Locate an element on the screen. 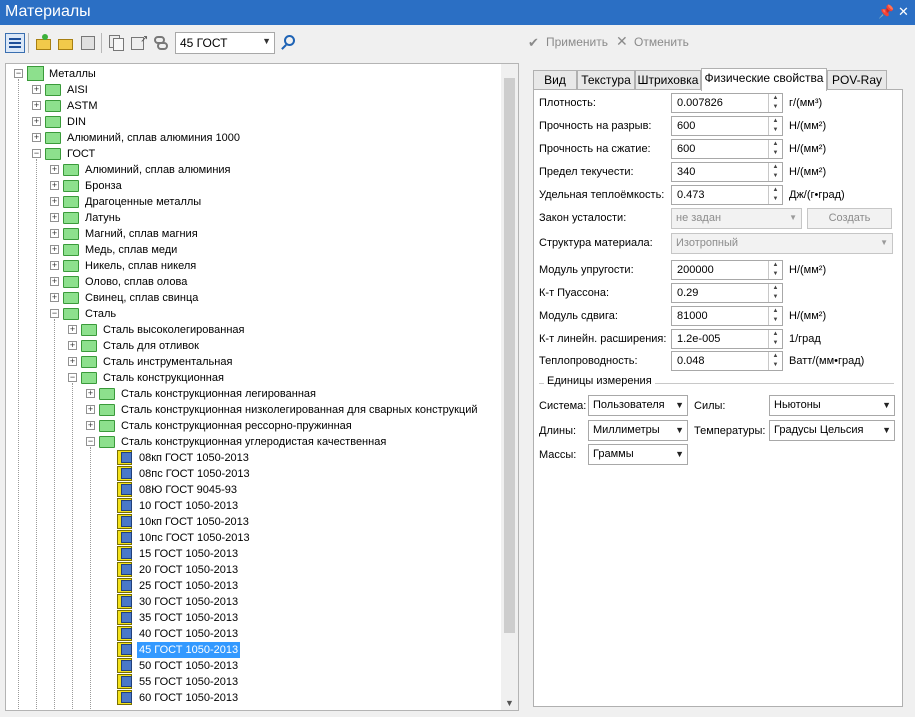 The image size is (915, 717). tree-folder-item: + Олово, сплав олова is located at coordinates (273, 282).